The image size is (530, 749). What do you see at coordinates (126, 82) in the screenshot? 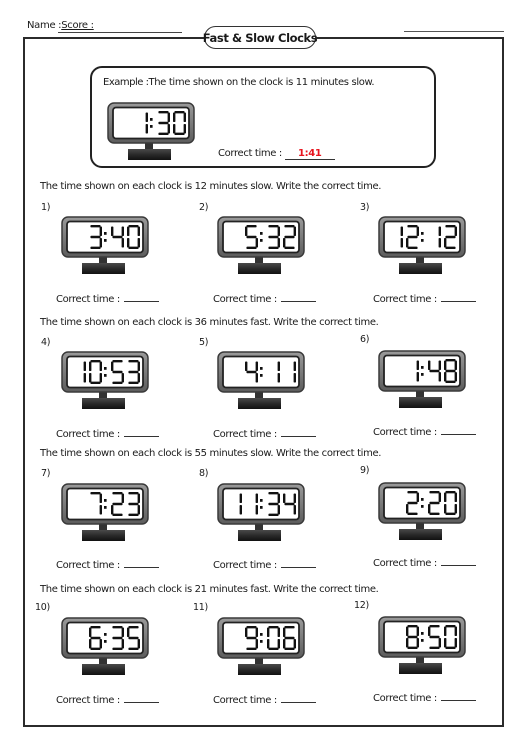
I see `example-prefix: Example :` at bounding box center [126, 82].